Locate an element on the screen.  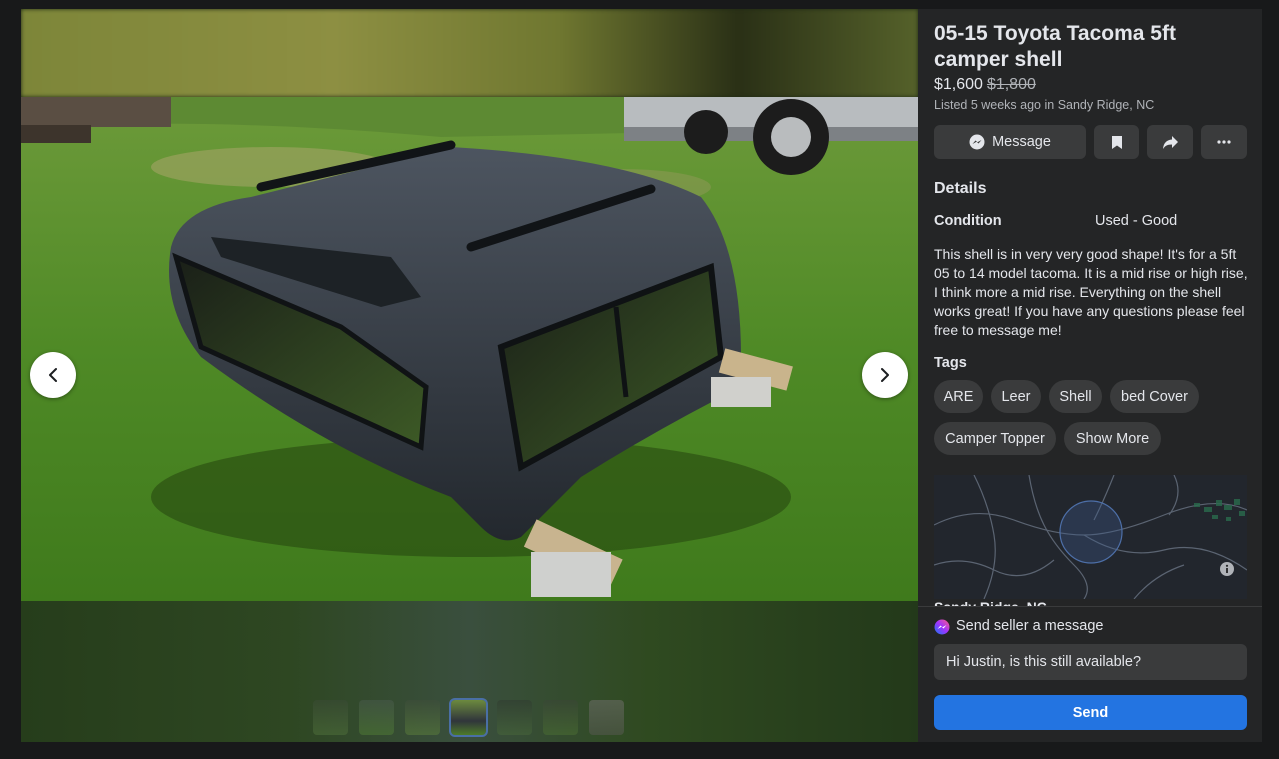
more-options-button is located at coordinates (1224, 142).